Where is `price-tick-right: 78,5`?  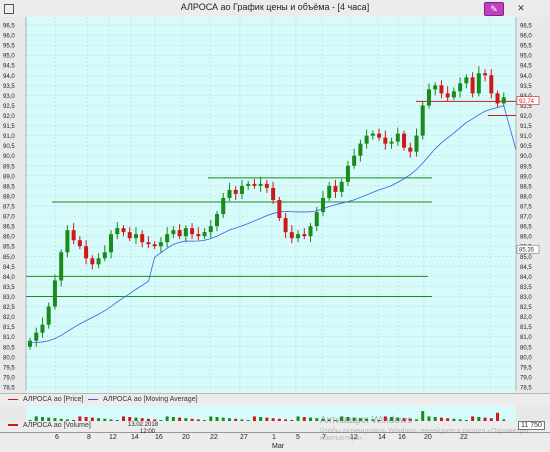
price-tick-right: 78,5 is located at coordinates (526, 389).